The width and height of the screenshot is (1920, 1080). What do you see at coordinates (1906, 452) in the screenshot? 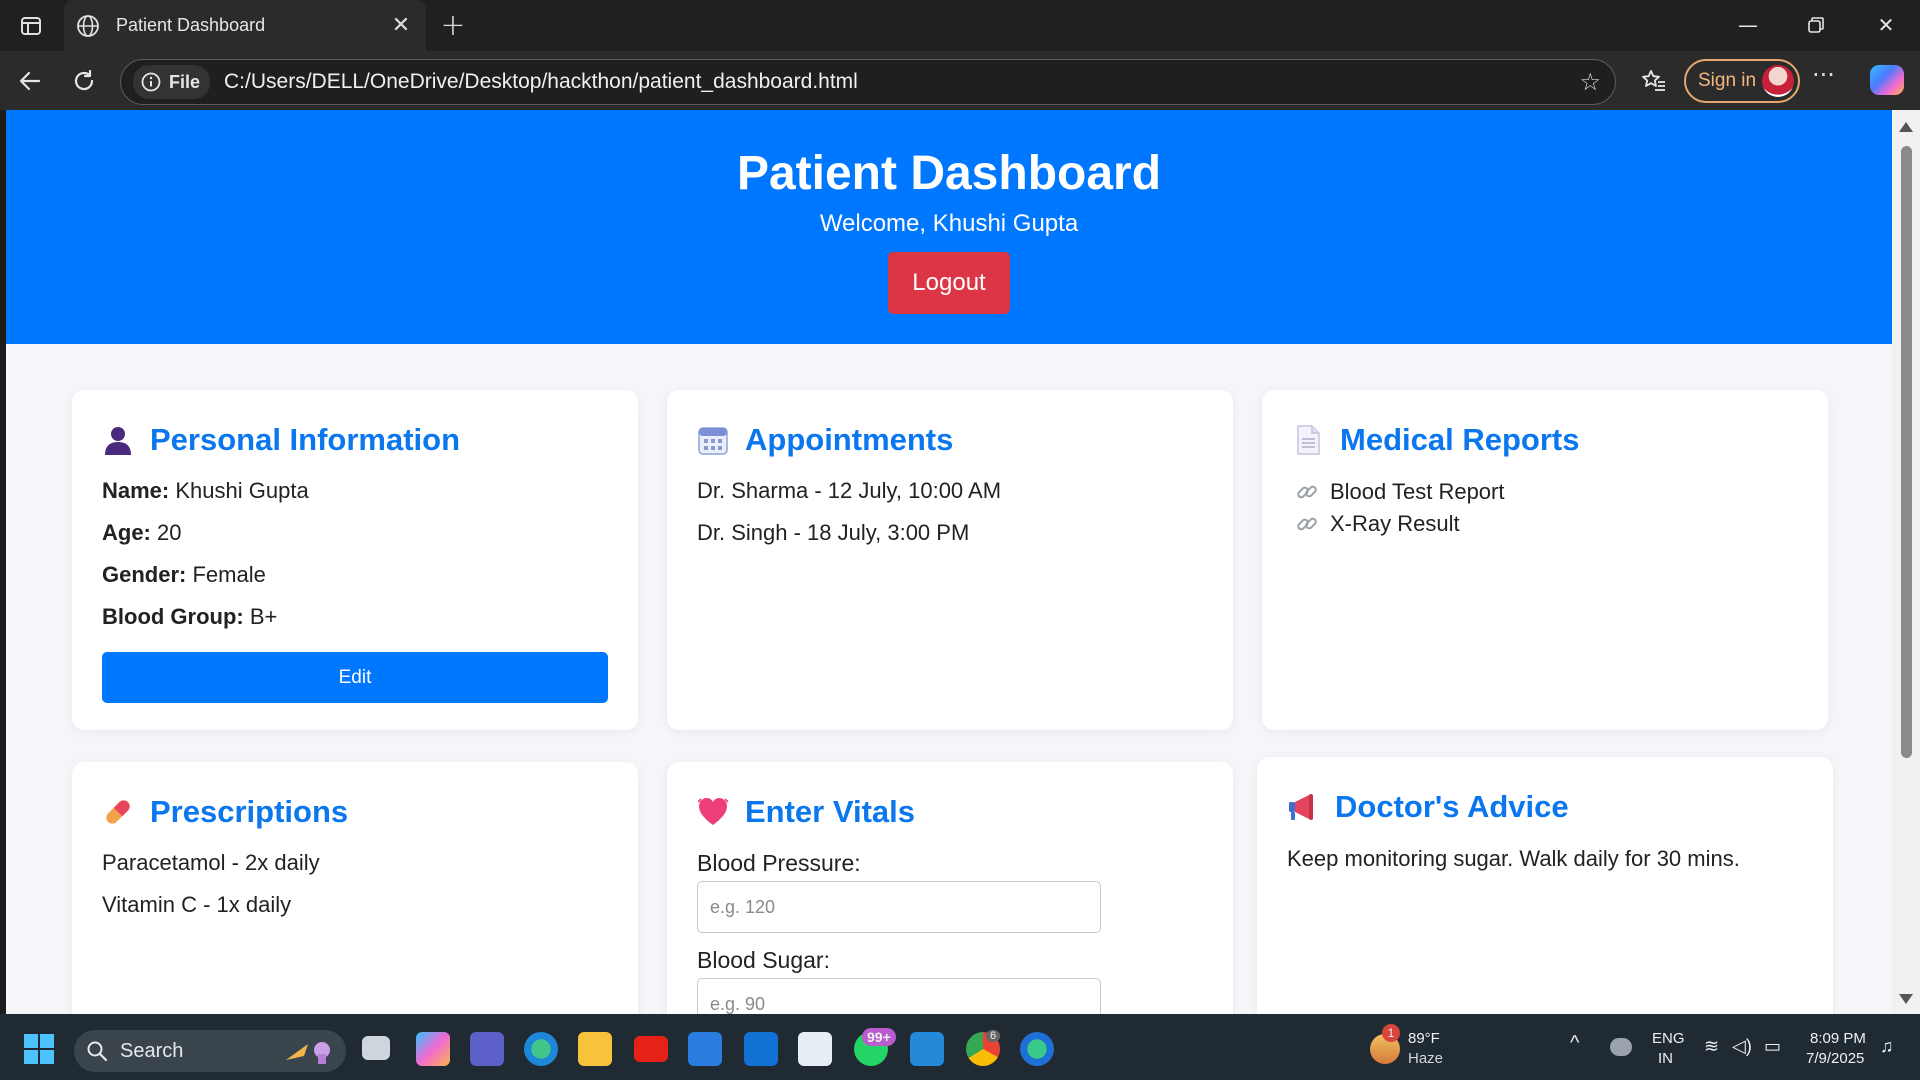
I see `scrollbar-thumb` at bounding box center [1906, 452].